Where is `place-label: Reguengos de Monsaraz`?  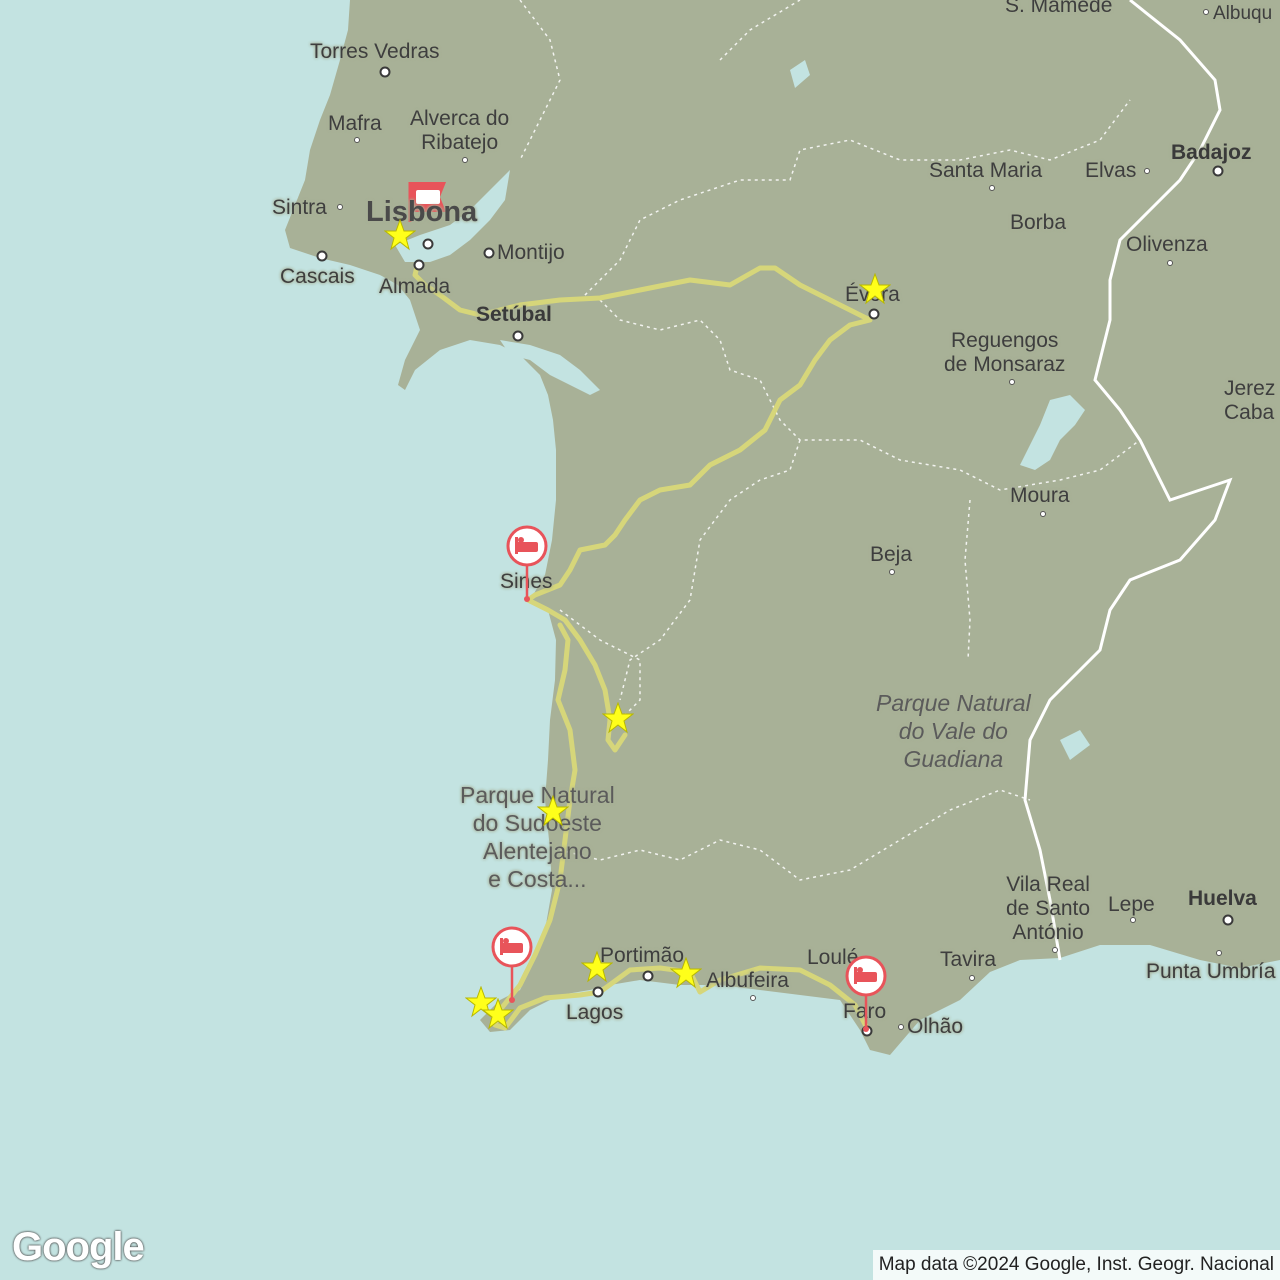
place-label: Reguengos de Monsaraz is located at coordinates (1005, 352).